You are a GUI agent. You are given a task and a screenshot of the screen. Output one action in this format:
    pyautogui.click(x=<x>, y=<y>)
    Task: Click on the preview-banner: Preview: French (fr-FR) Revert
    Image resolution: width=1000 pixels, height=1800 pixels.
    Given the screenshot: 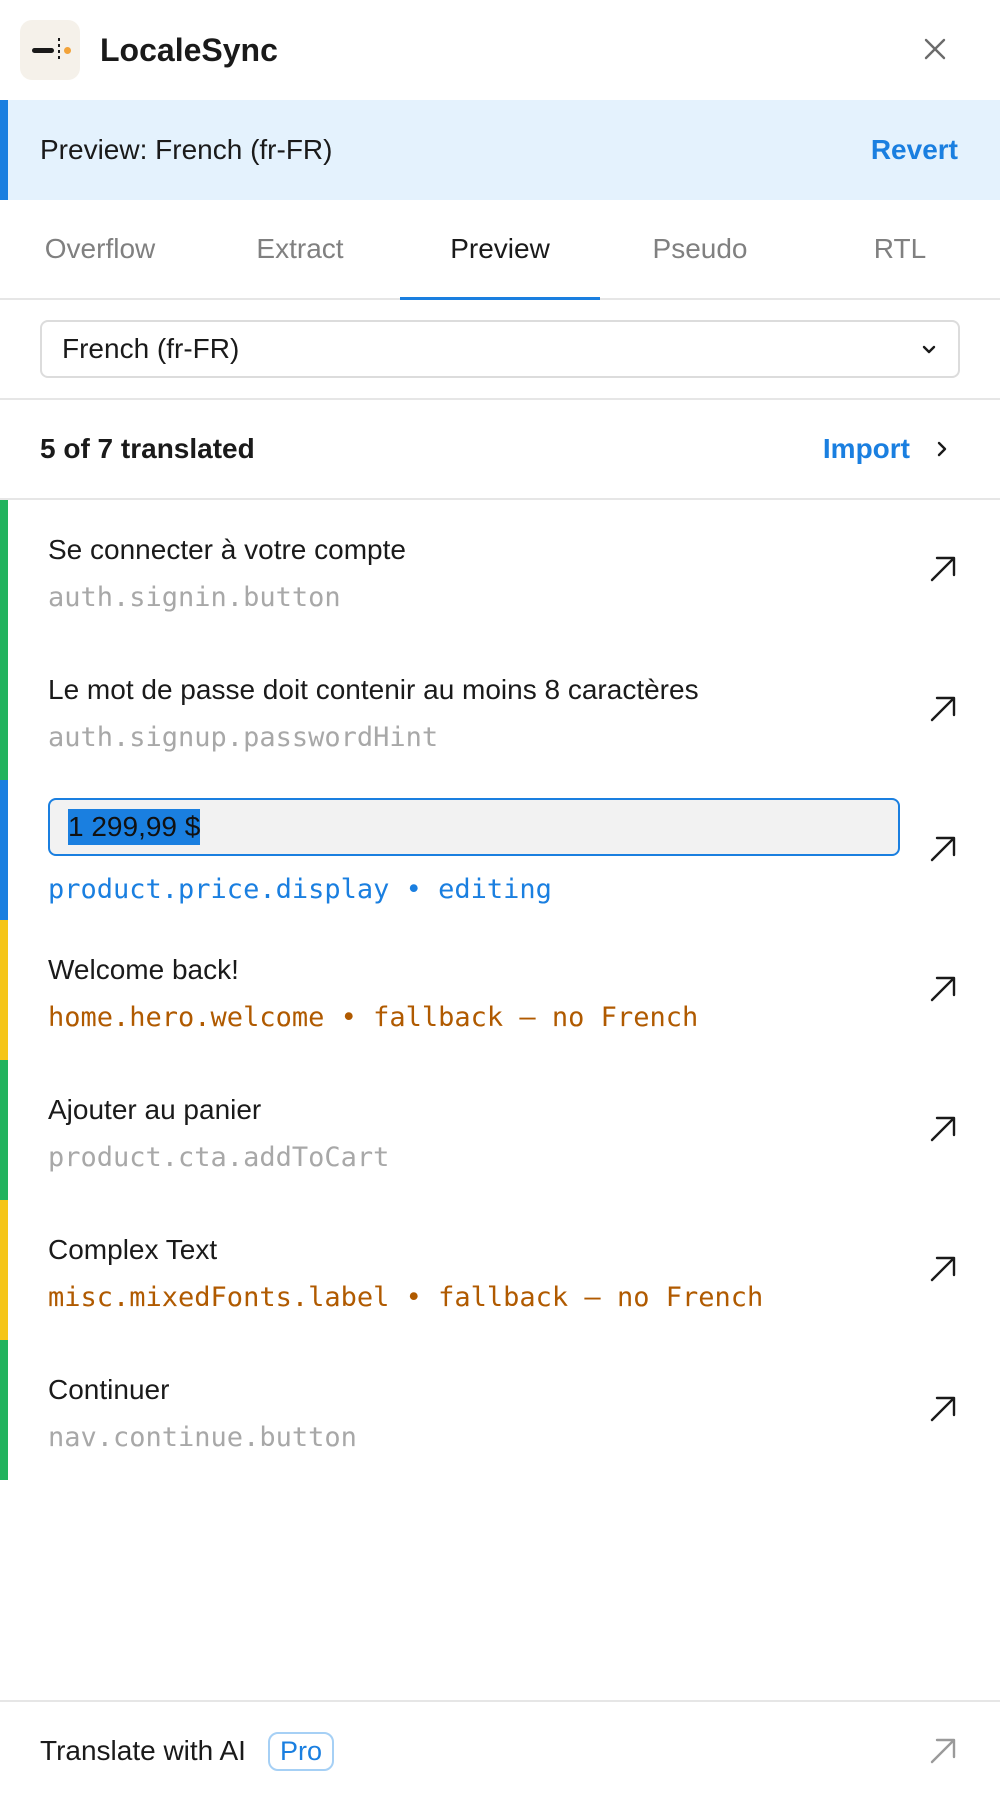 What is the action you would take?
    pyautogui.click(x=500, y=150)
    